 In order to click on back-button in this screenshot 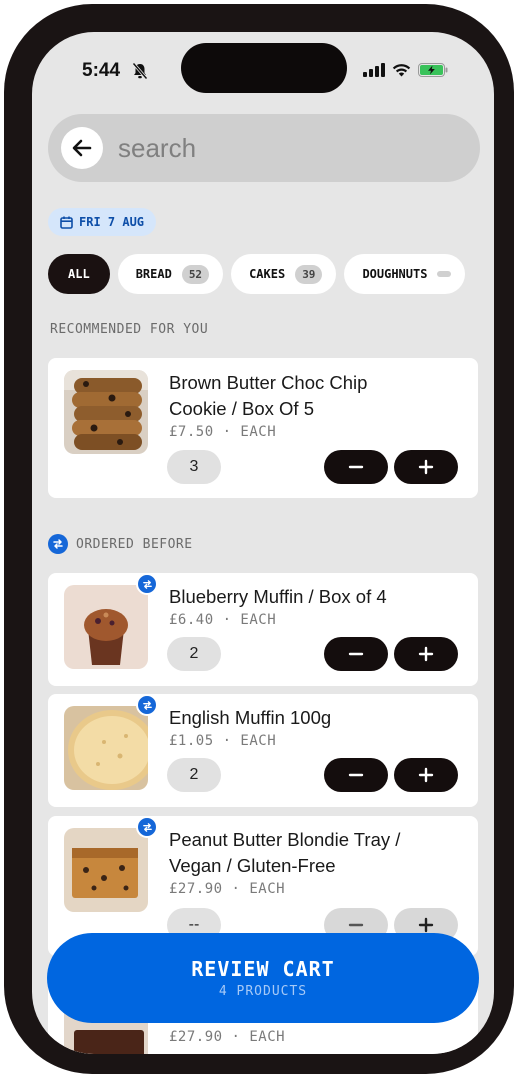, I will do `click(82, 148)`.